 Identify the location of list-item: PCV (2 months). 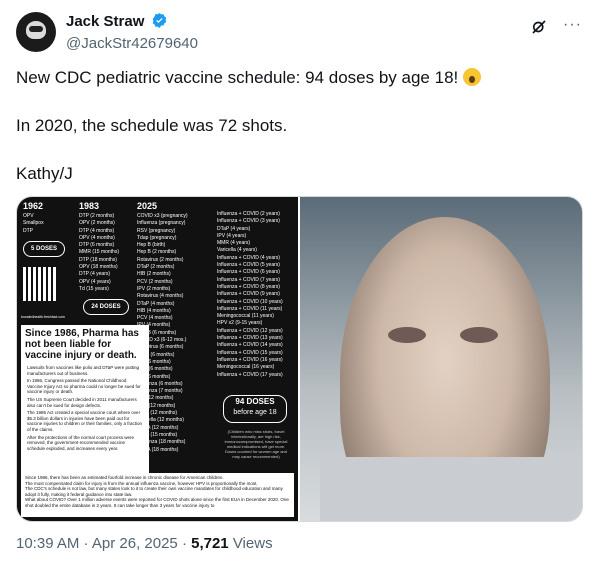
(155, 281).